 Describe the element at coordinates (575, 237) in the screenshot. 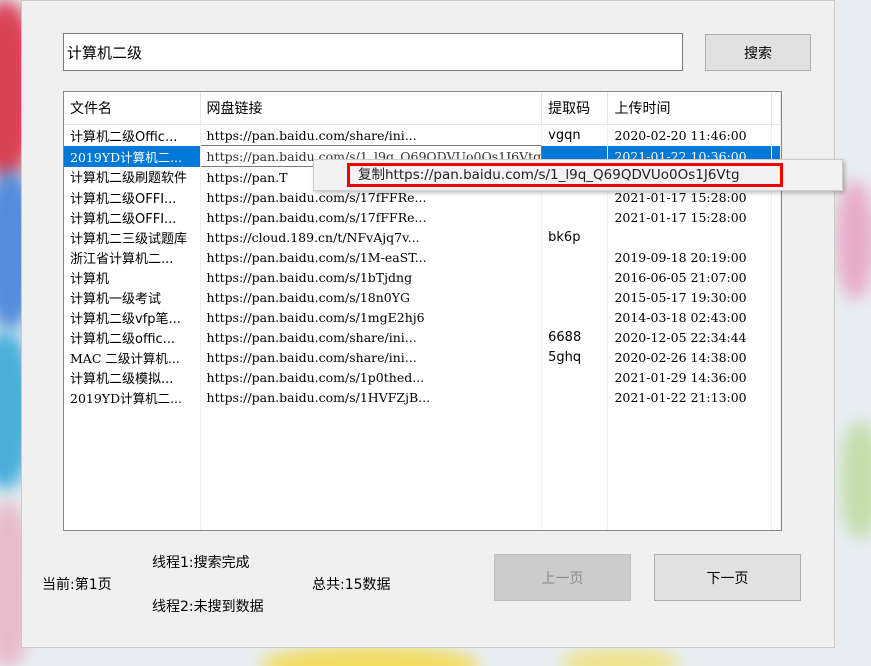

I see `row-extract-code: bk6p` at that location.